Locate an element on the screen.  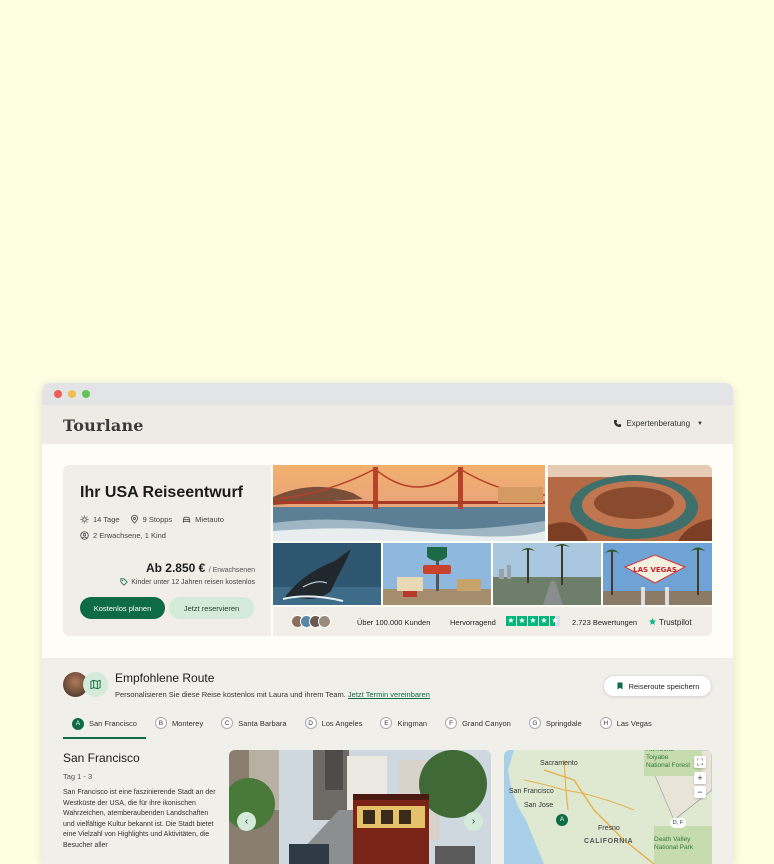
map-label-fresno: Fresno is located at coordinates (609, 828).